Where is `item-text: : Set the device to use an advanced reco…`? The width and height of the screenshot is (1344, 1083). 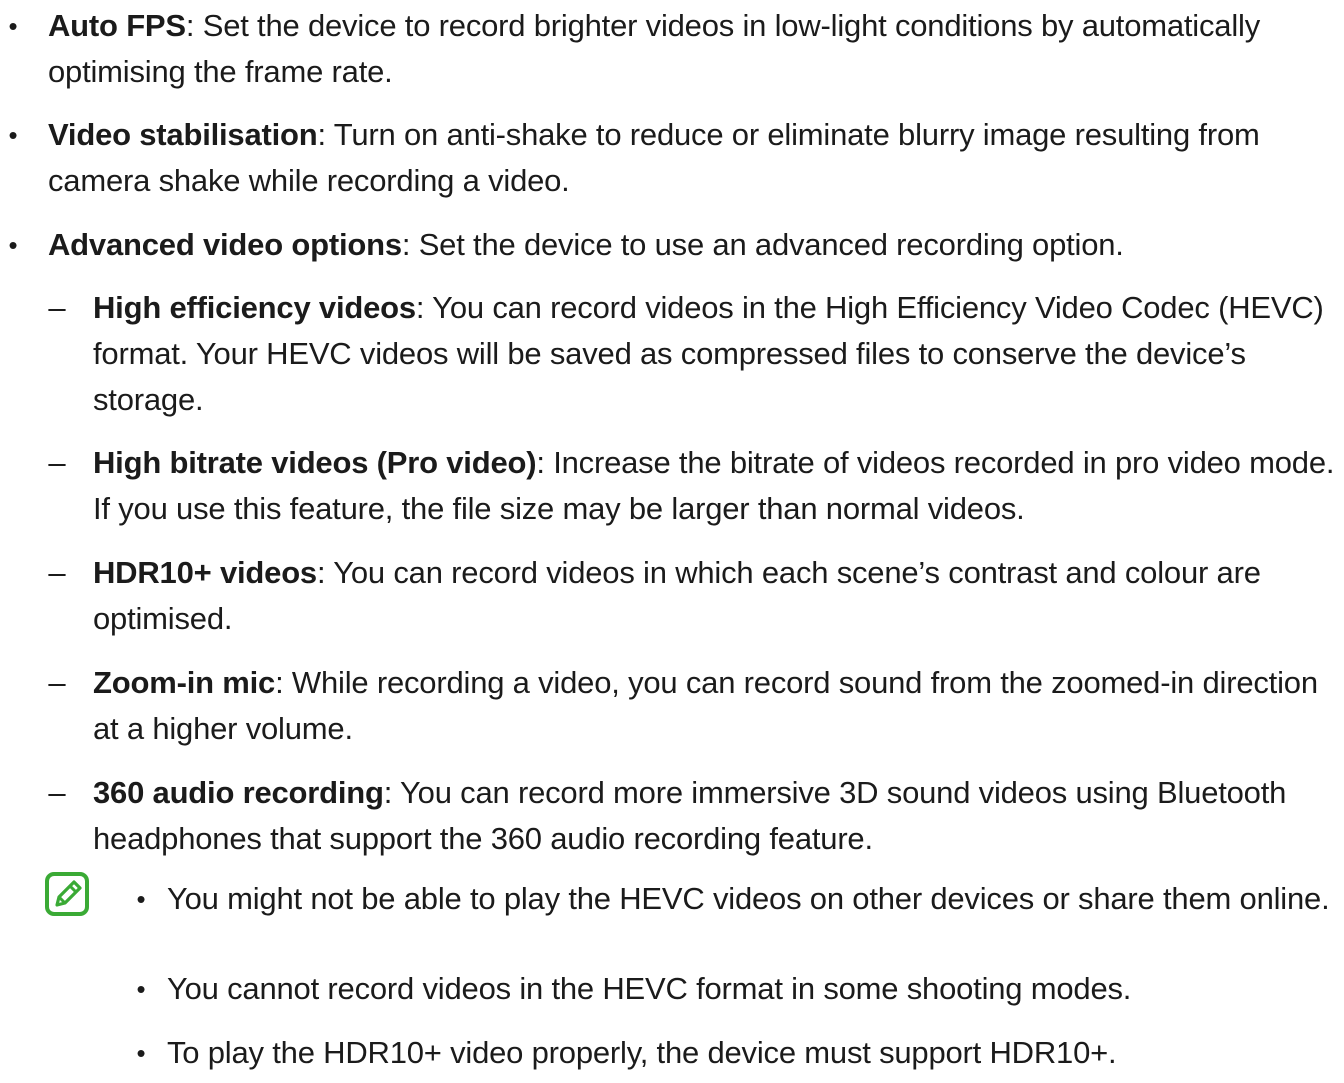
item-text: : Set the device to use an advanced reco… is located at coordinates (762, 244).